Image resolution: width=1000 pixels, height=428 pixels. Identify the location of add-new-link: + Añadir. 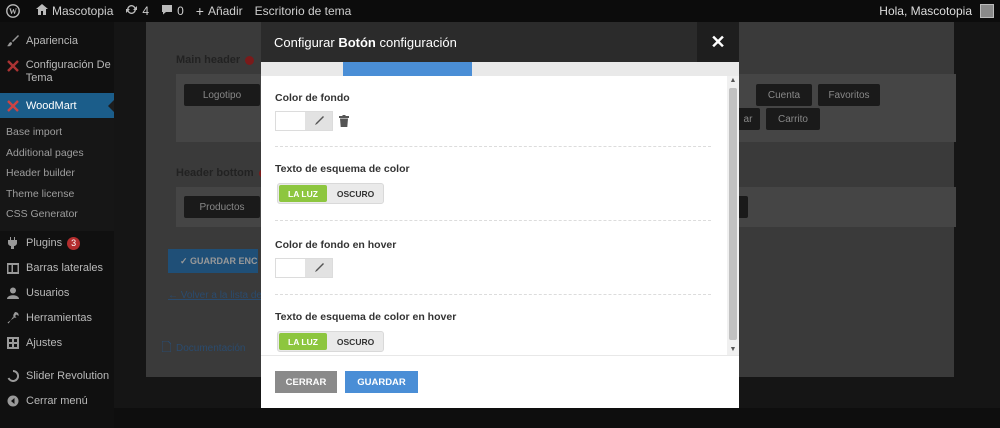
(219, 11).